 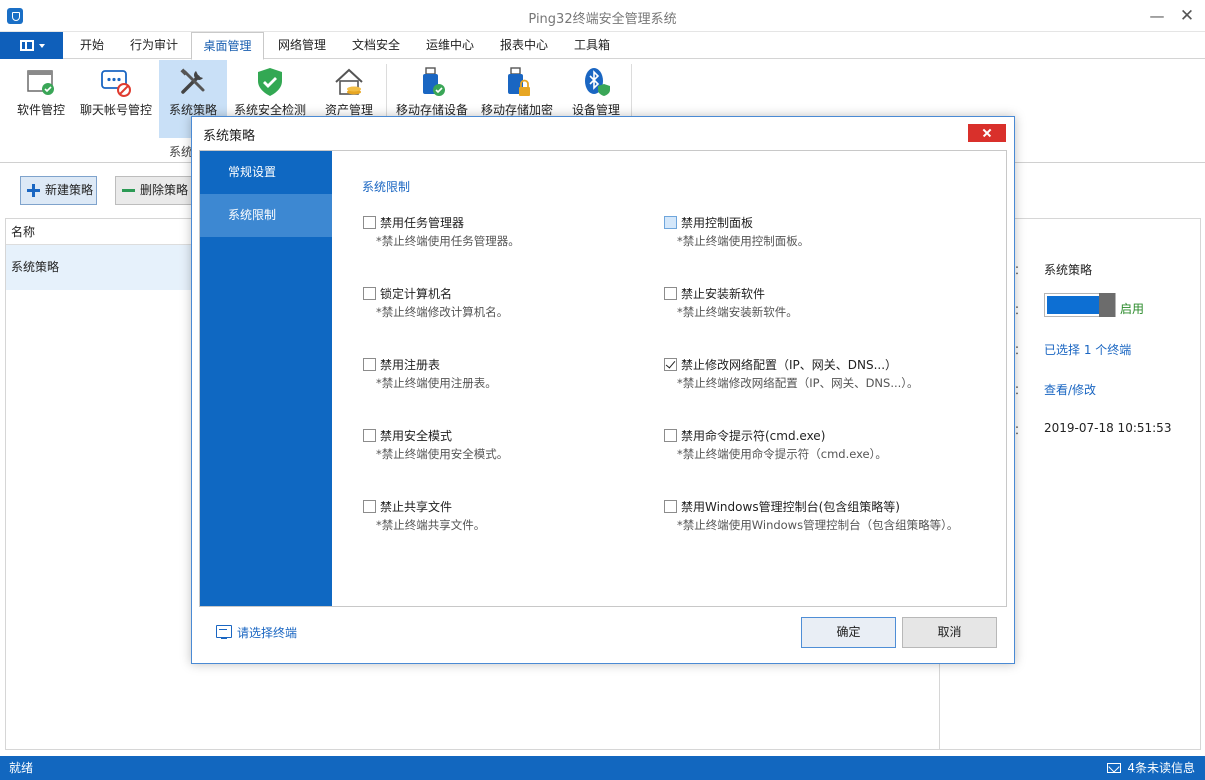 I want to click on option-description: *禁止终端共享文件。, so click(x=431, y=525).